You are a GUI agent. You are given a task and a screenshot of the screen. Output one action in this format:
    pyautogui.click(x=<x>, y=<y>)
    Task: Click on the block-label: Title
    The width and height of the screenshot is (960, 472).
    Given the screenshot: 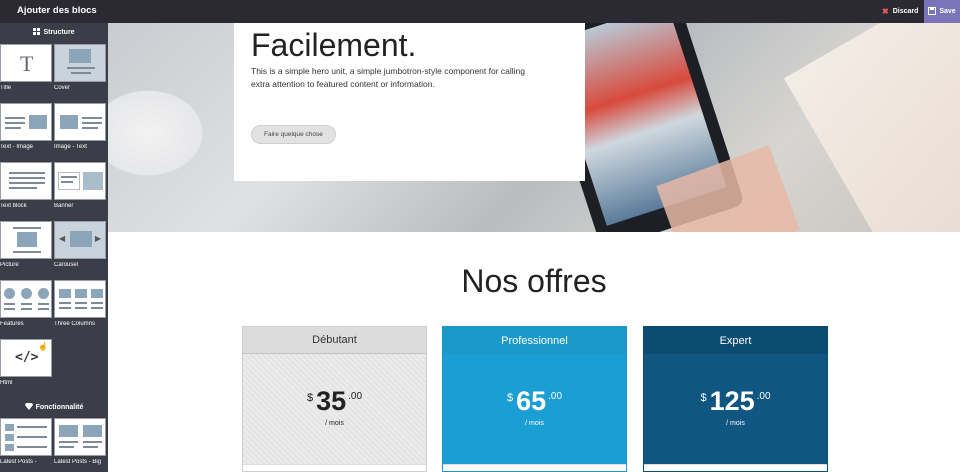 What is the action you would take?
    pyautogui.click(x=6, y=88)
    